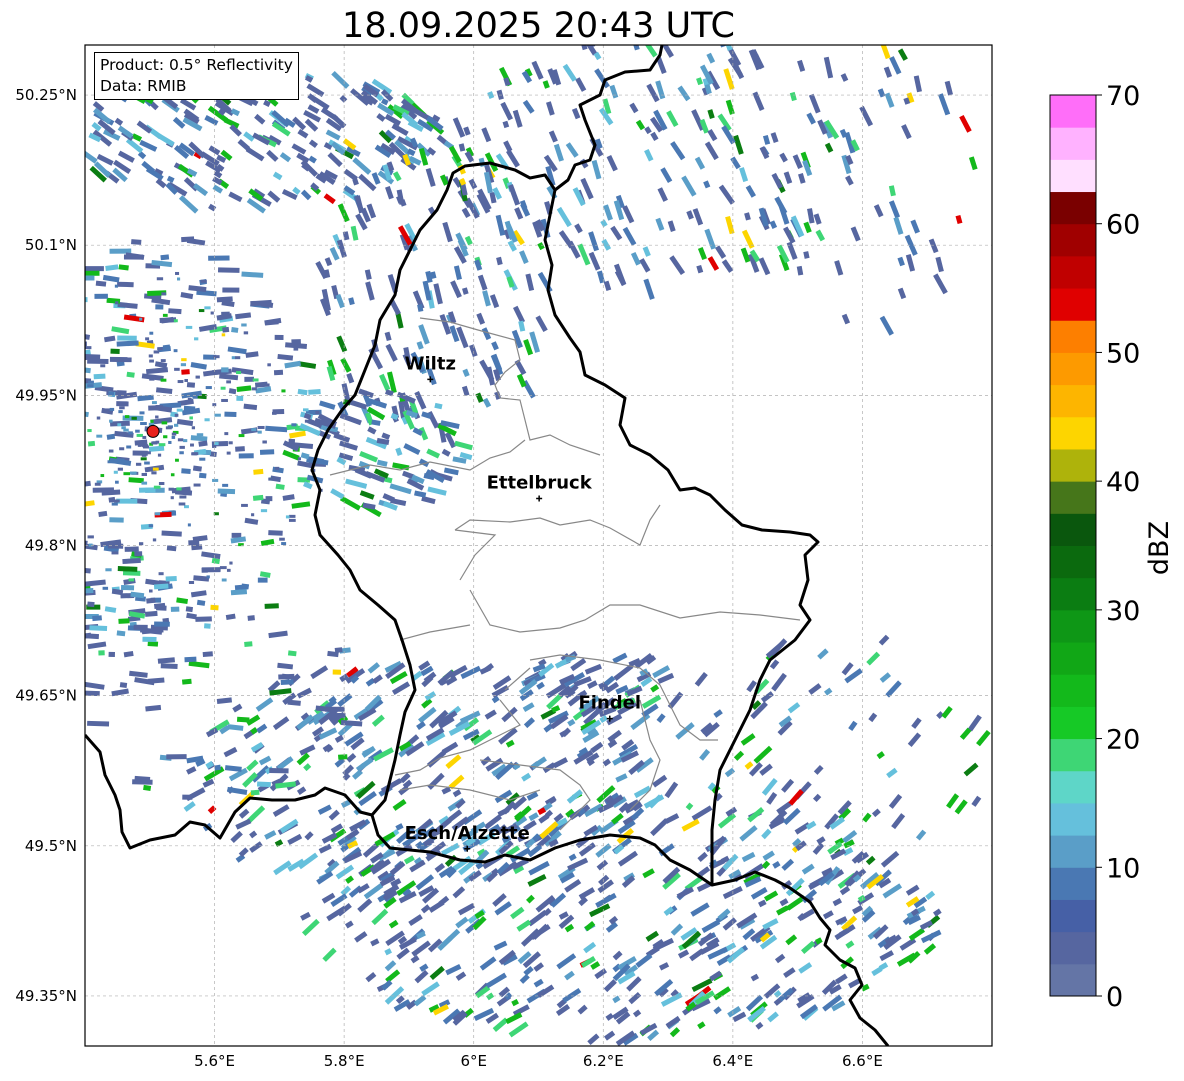 The width and height of the screenshot is (1184, 1081). Describe the element at coordinates (1114, 997) in the screenshot. I see `colorbar-tick-label: 0` at that location.